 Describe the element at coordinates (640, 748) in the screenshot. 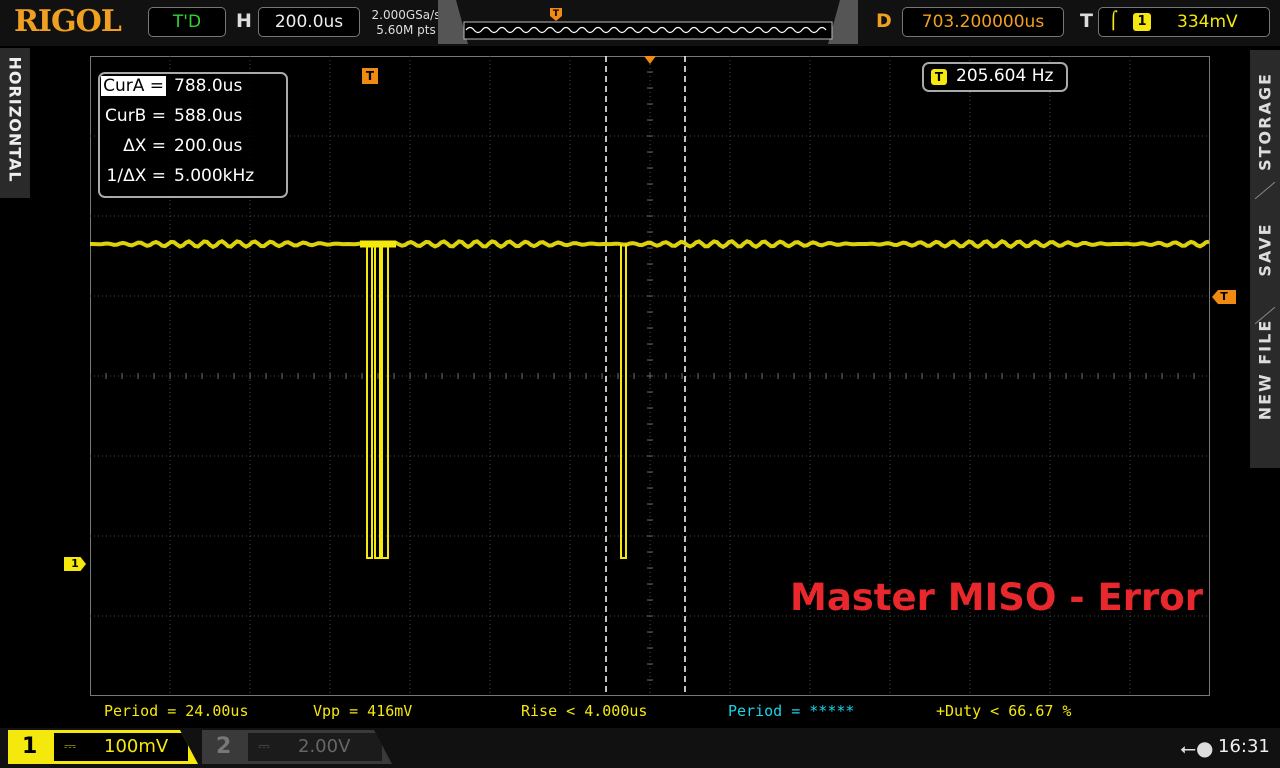

I see `bottom-status-bar: 1 ⎓ 100mV 2 ⎓ 2.00V ⭠● 16:31` at that location.